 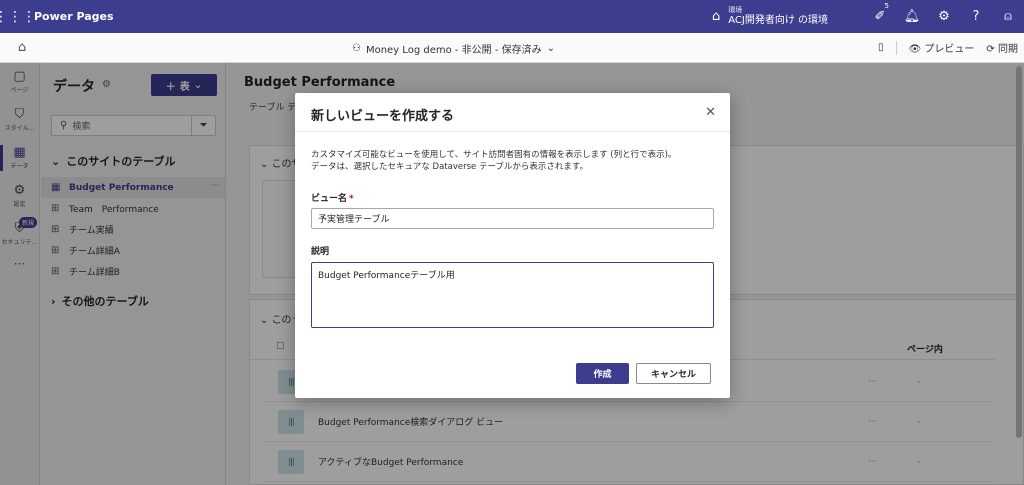 I want to click on dialog-title: 新しいビューを作成する, so click(x=383, y=116).